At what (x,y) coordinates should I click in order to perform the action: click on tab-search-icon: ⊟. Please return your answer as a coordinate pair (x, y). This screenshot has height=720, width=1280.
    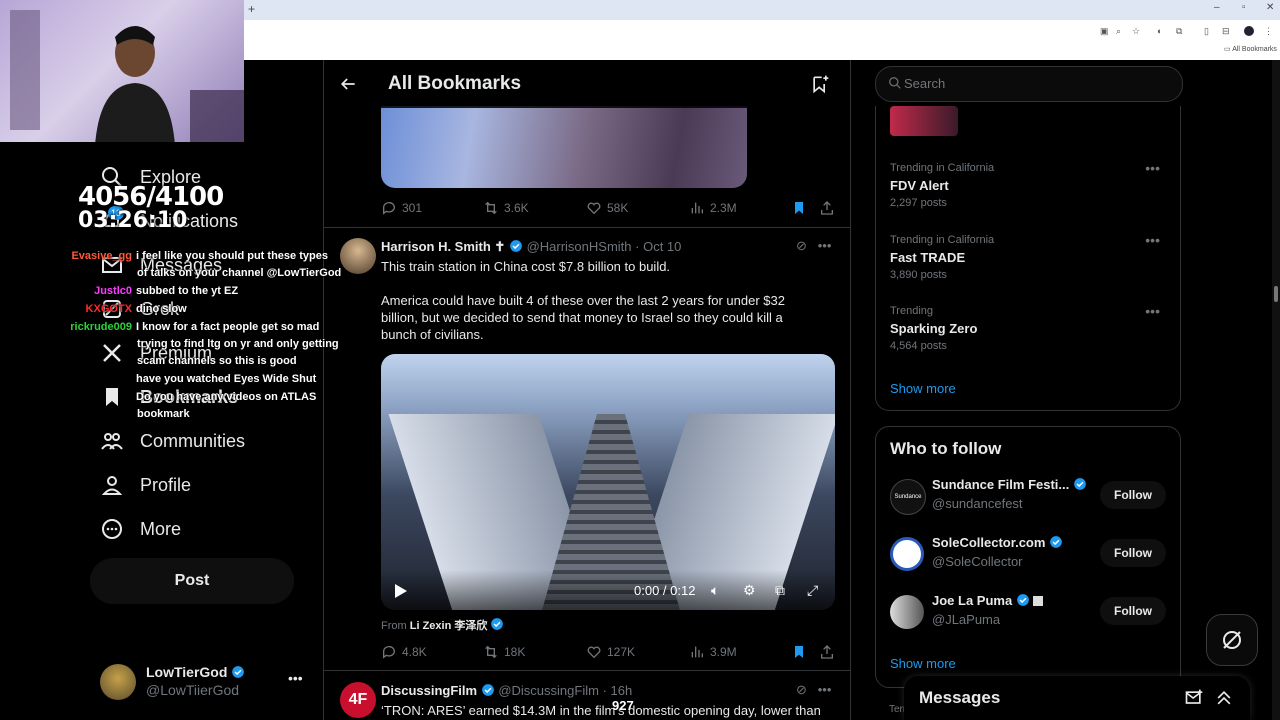
    Looking at the image, I should click on (1226, 31).